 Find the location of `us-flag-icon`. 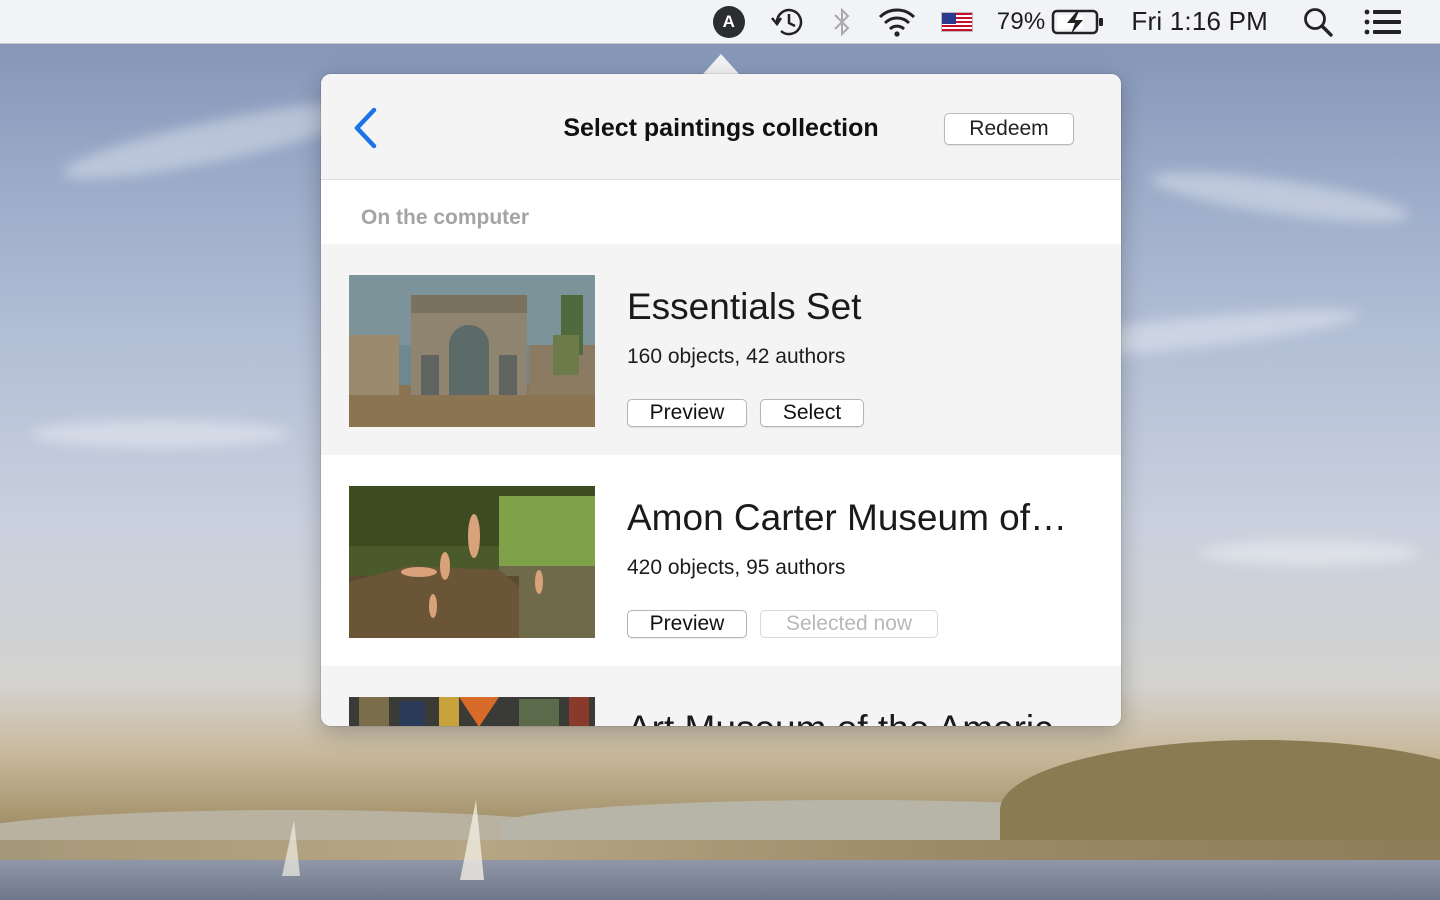

us-flag-icon is located at coordinates (956, 21).